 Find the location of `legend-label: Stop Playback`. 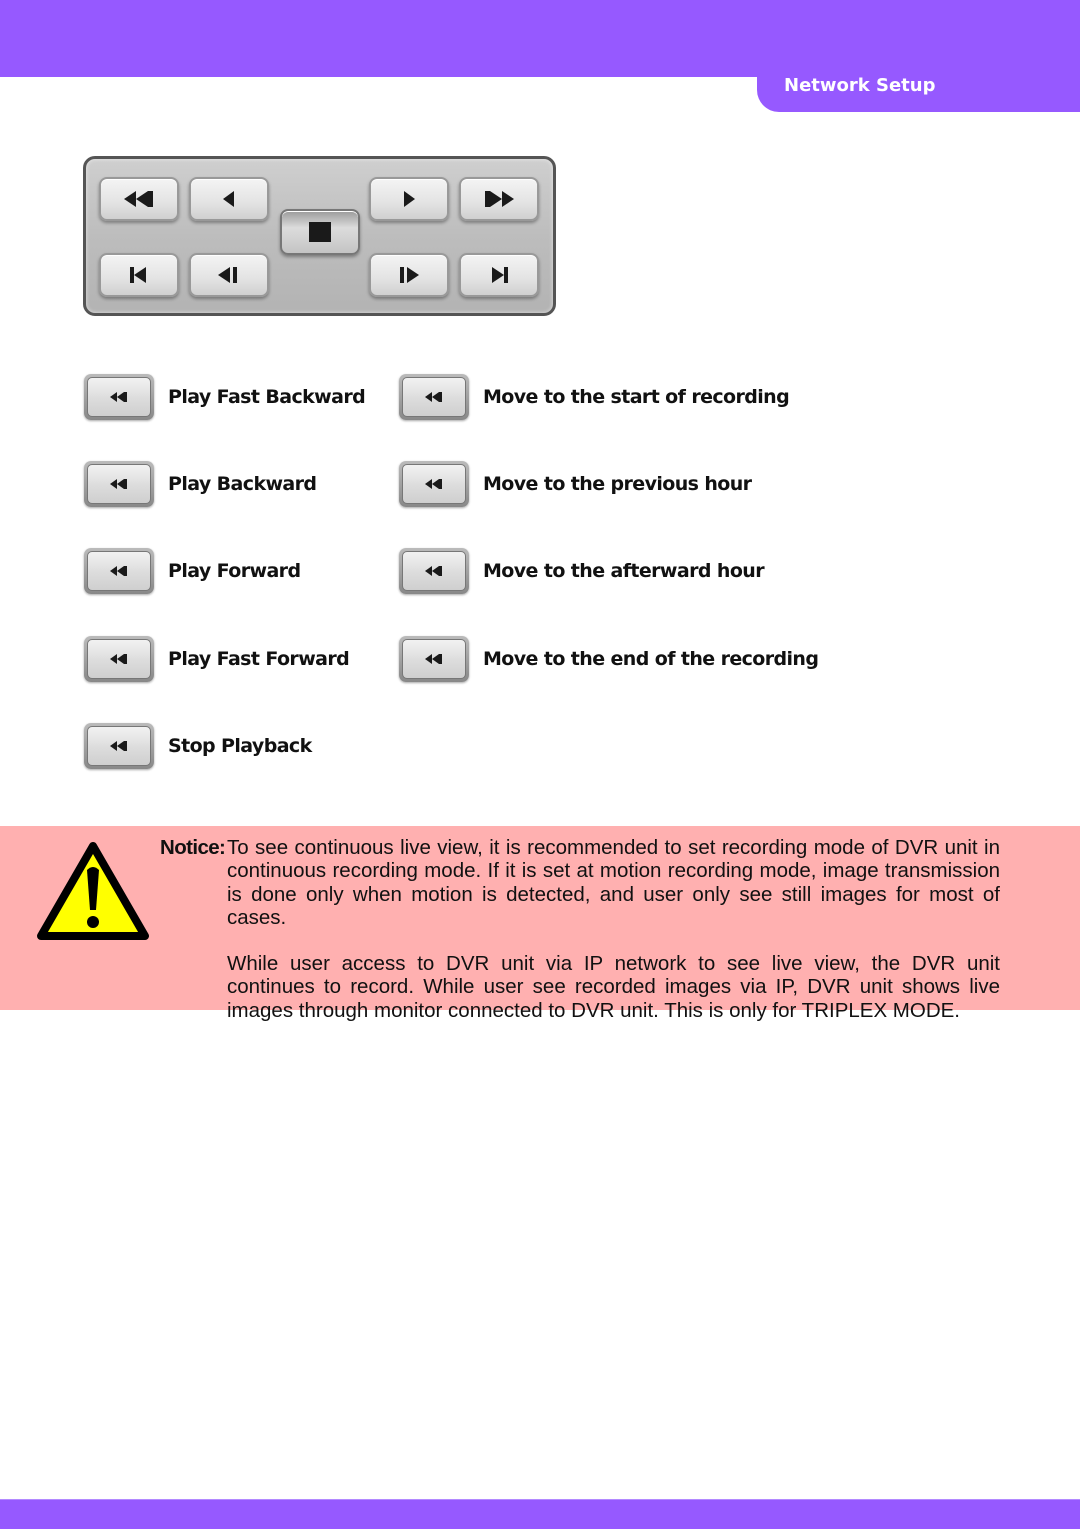

legend-label: Stop Playback is located at coordinates (240, 746).